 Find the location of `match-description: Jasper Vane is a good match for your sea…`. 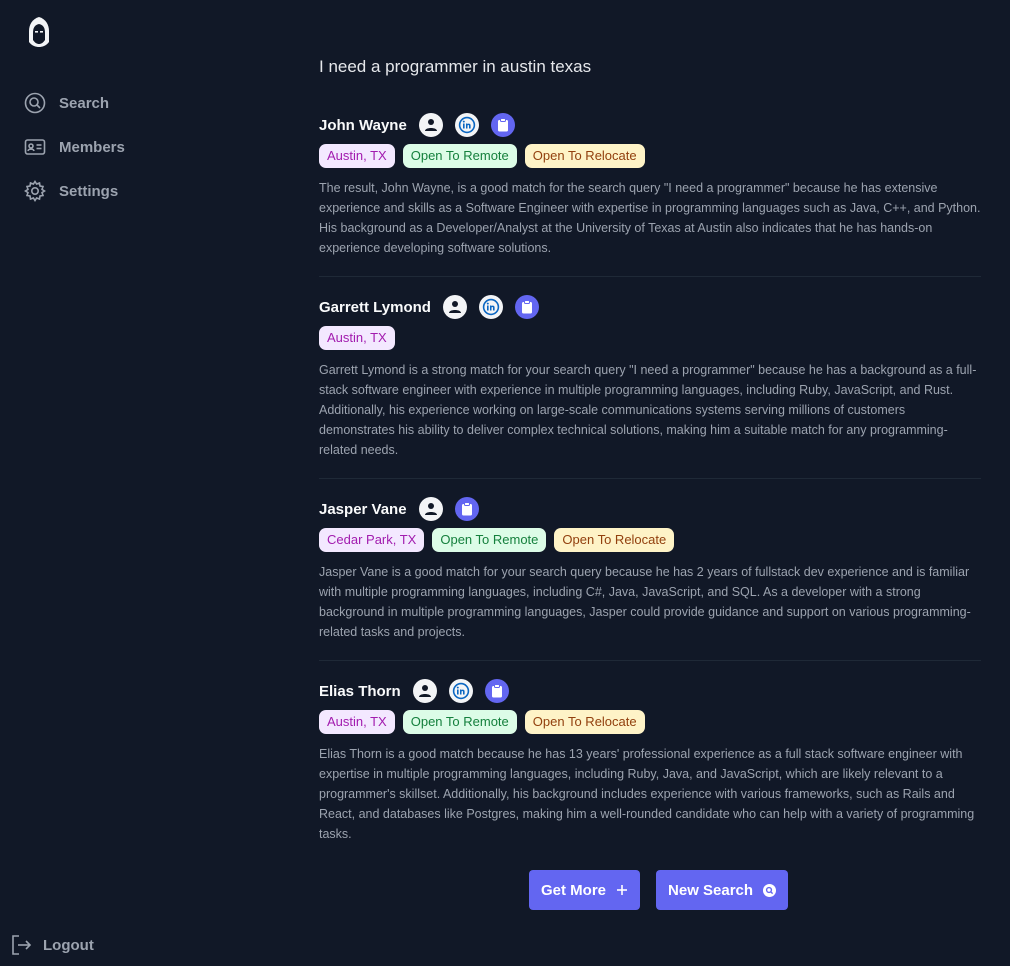

match-description: Jasper Vane is a good match for your sea… is located at coordinates (645, 602).